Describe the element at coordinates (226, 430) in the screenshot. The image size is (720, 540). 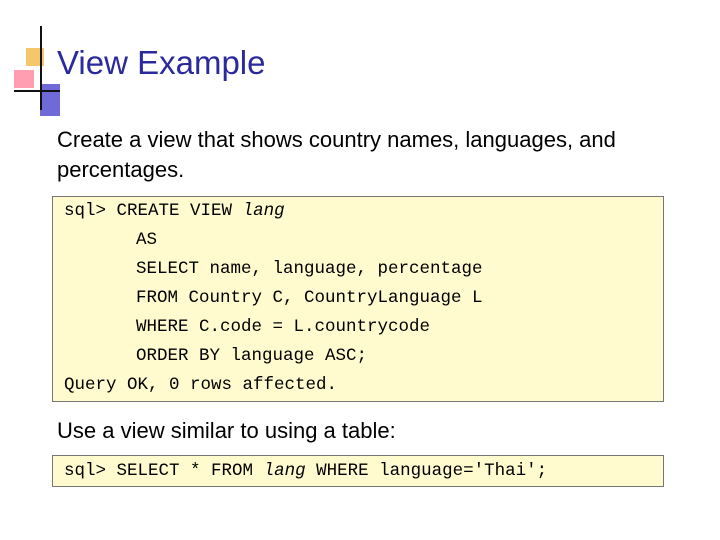
I see `second-text: Use a view similar to using a table:` at that location.